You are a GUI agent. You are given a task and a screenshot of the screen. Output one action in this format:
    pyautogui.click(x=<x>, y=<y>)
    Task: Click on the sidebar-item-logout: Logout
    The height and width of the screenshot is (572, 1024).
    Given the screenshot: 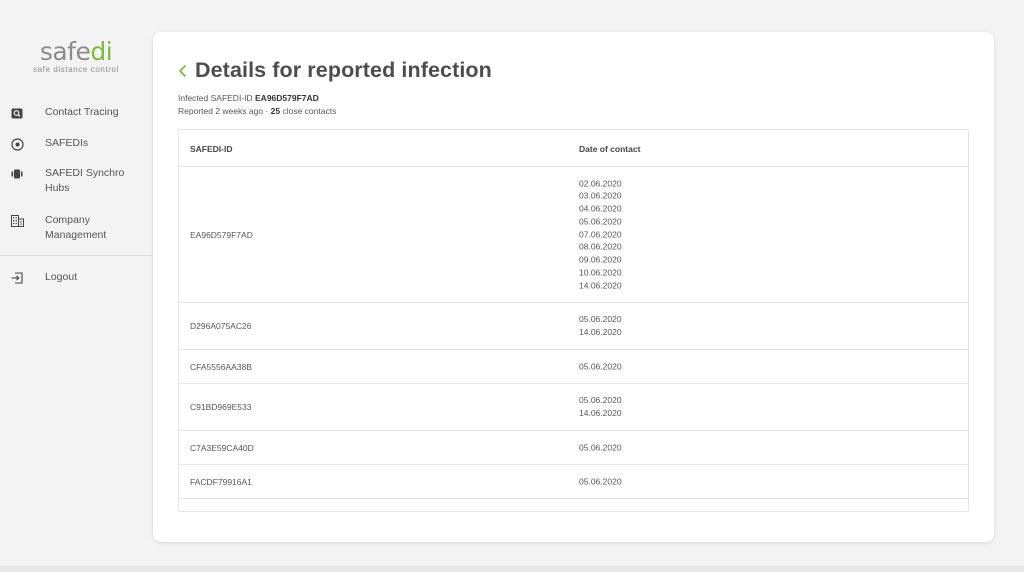 What is the action you would take?
    pyautogui.click(x=38, y=277)
    